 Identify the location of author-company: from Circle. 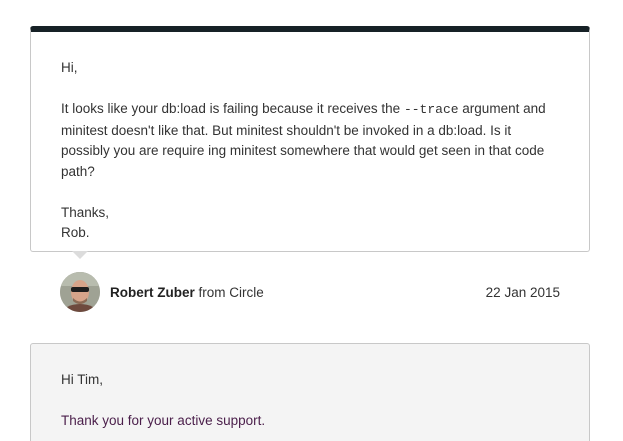
(229, 292).